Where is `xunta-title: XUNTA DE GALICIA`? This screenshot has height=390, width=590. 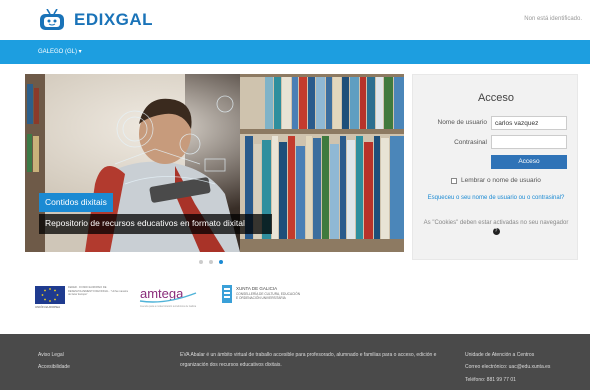
xunta-title: XUNTA DE GALICIA is located at coordinates (257, 288).